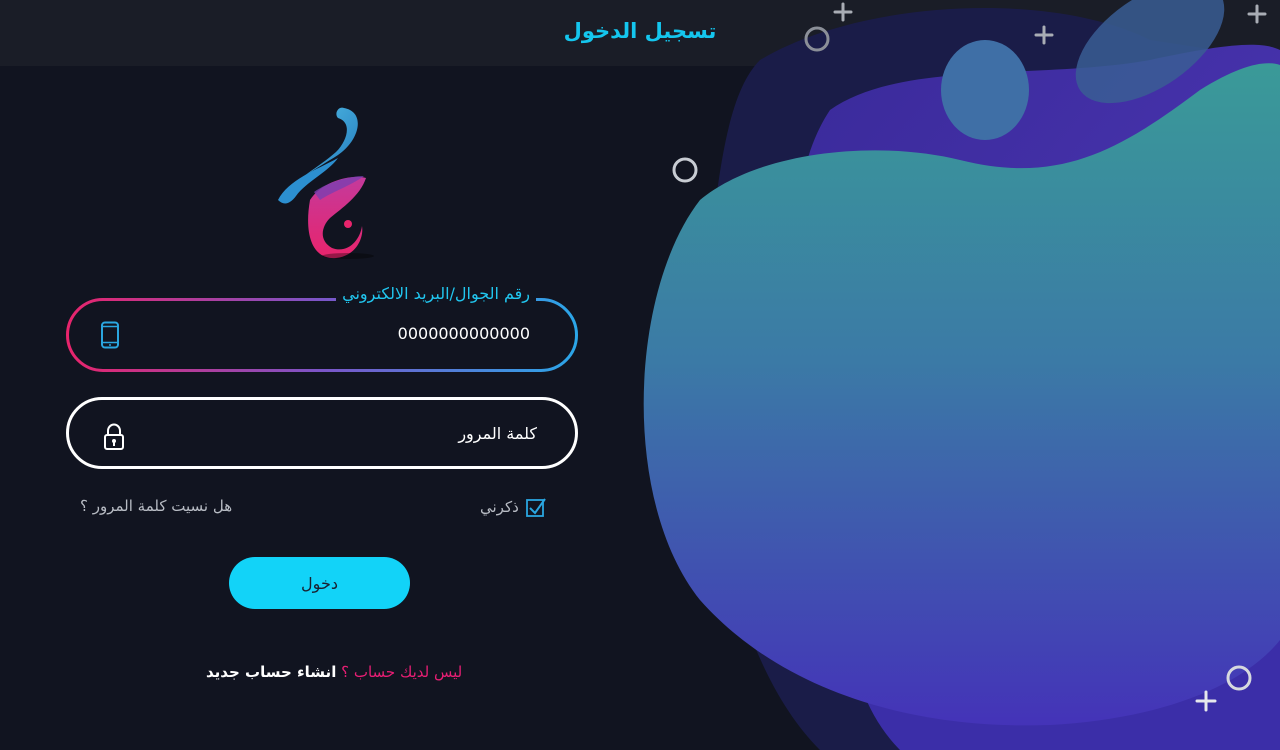 This screenshot has height=750, width=1280. What do you see at coordinates (326, 183) in the screenshot?
I see `brand-logo` at bounding box center [326, 183].